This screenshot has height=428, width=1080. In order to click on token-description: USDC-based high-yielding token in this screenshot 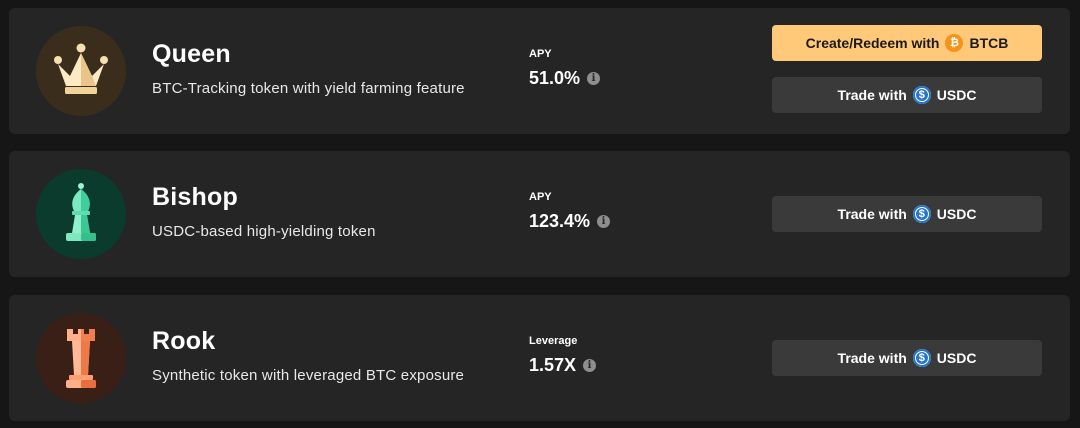, I will do `click(264, 231)`.